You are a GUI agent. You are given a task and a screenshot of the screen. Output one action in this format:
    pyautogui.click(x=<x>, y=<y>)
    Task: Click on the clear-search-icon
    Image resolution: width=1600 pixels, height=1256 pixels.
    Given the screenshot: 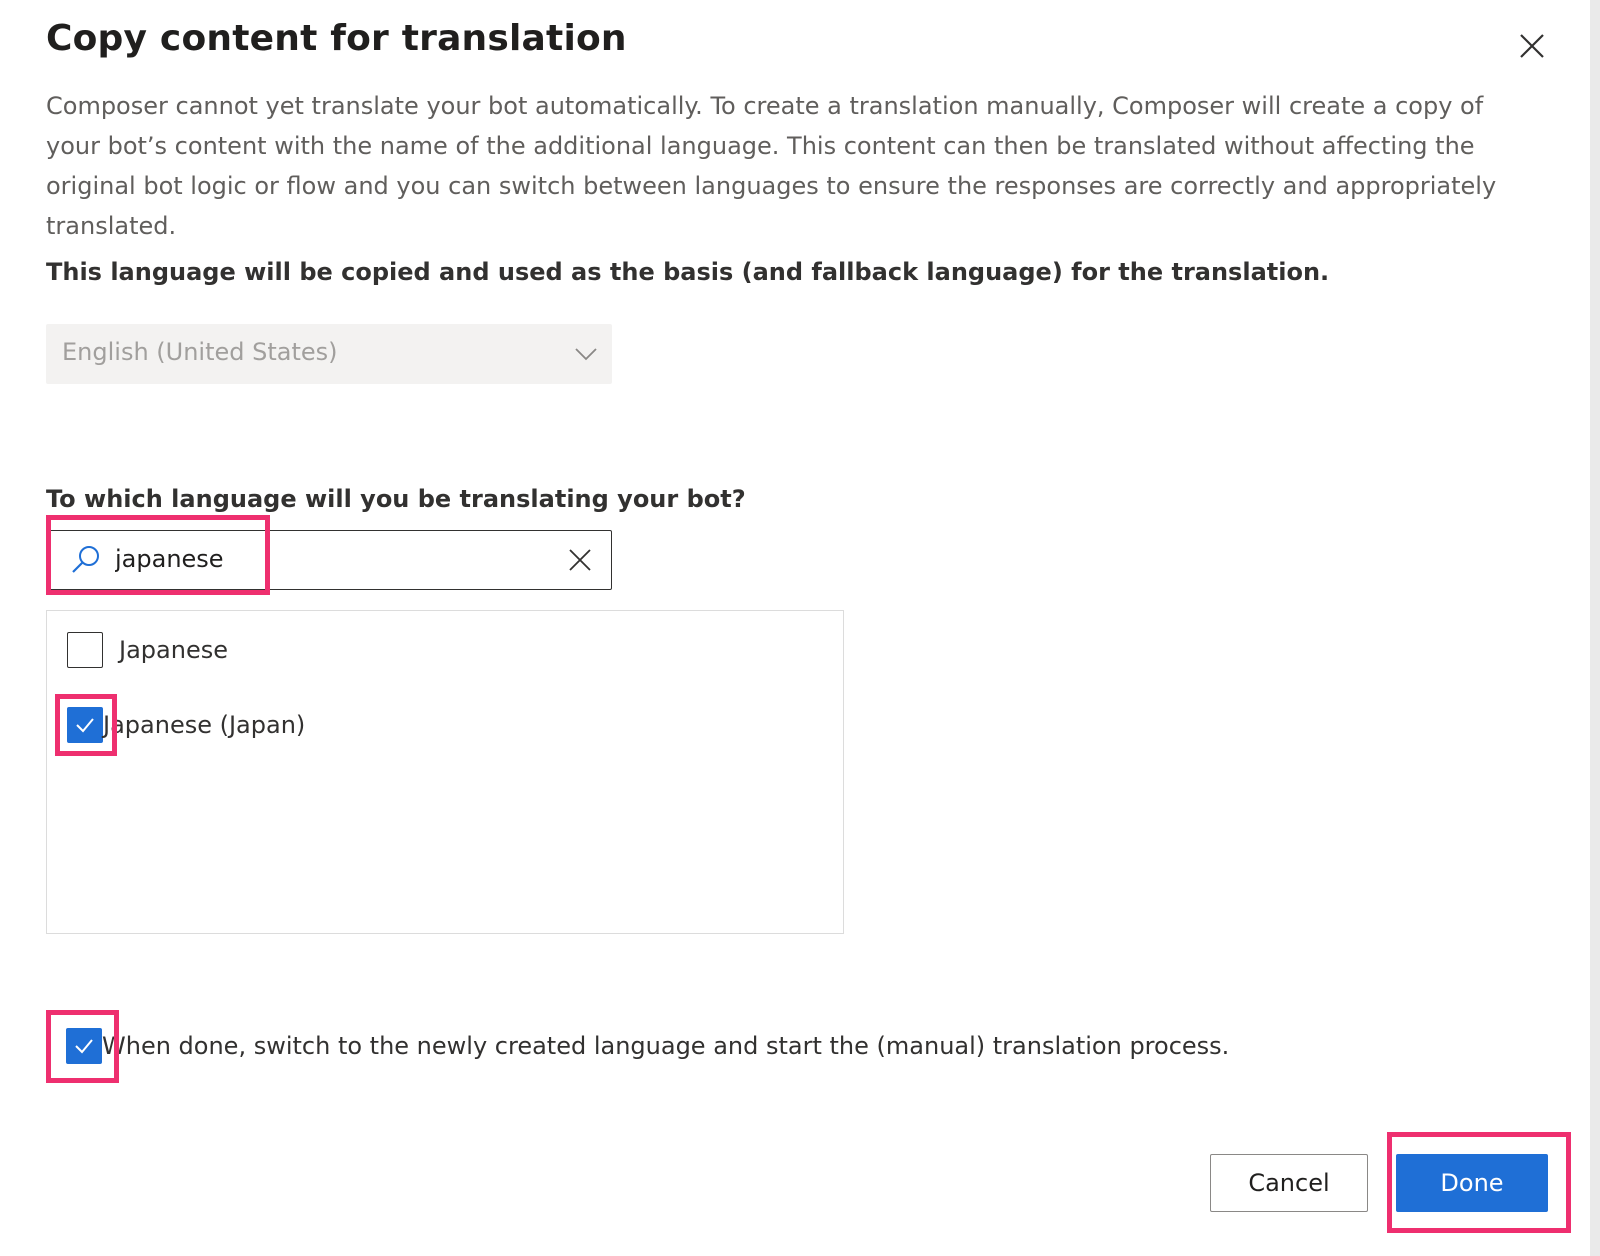 What is the action you would take?
    pyautogui.click(x=580, y=560)
    